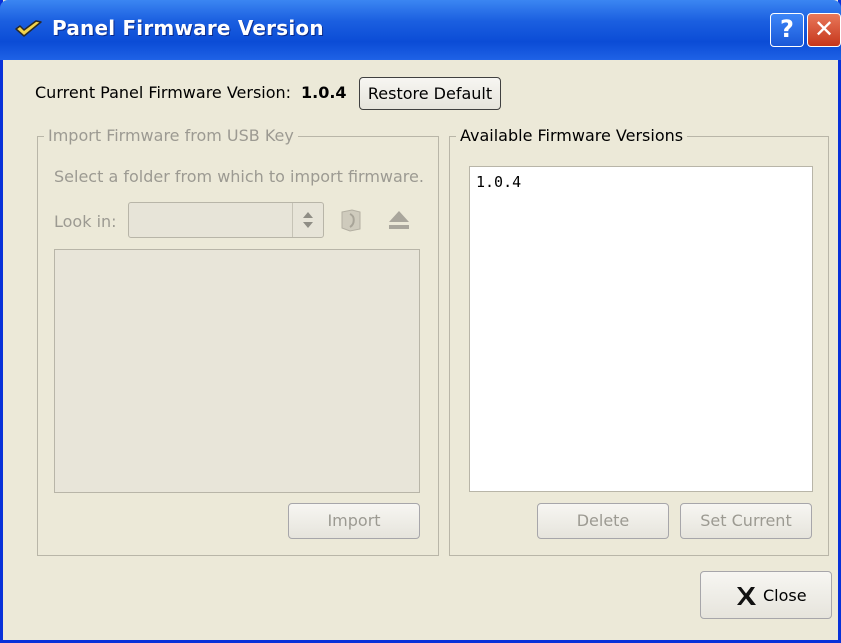 The width and height of the screenshot is (841, 643). Describe the element at coordinates (787, 30) in the screenshot. I see `help-button: ?` at that location.